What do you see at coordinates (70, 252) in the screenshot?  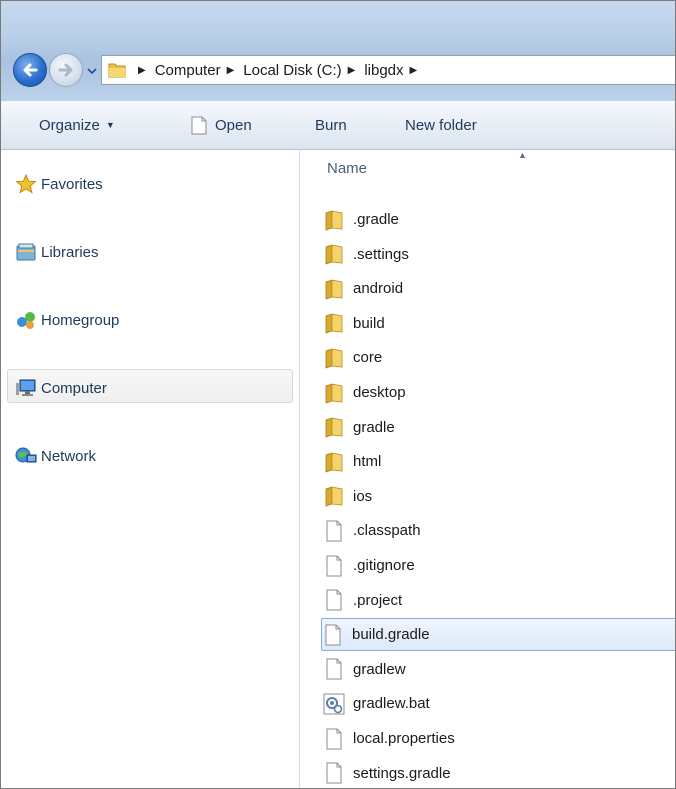 I see `nav-item-label: Libraries` at bounding box center [70, 252].